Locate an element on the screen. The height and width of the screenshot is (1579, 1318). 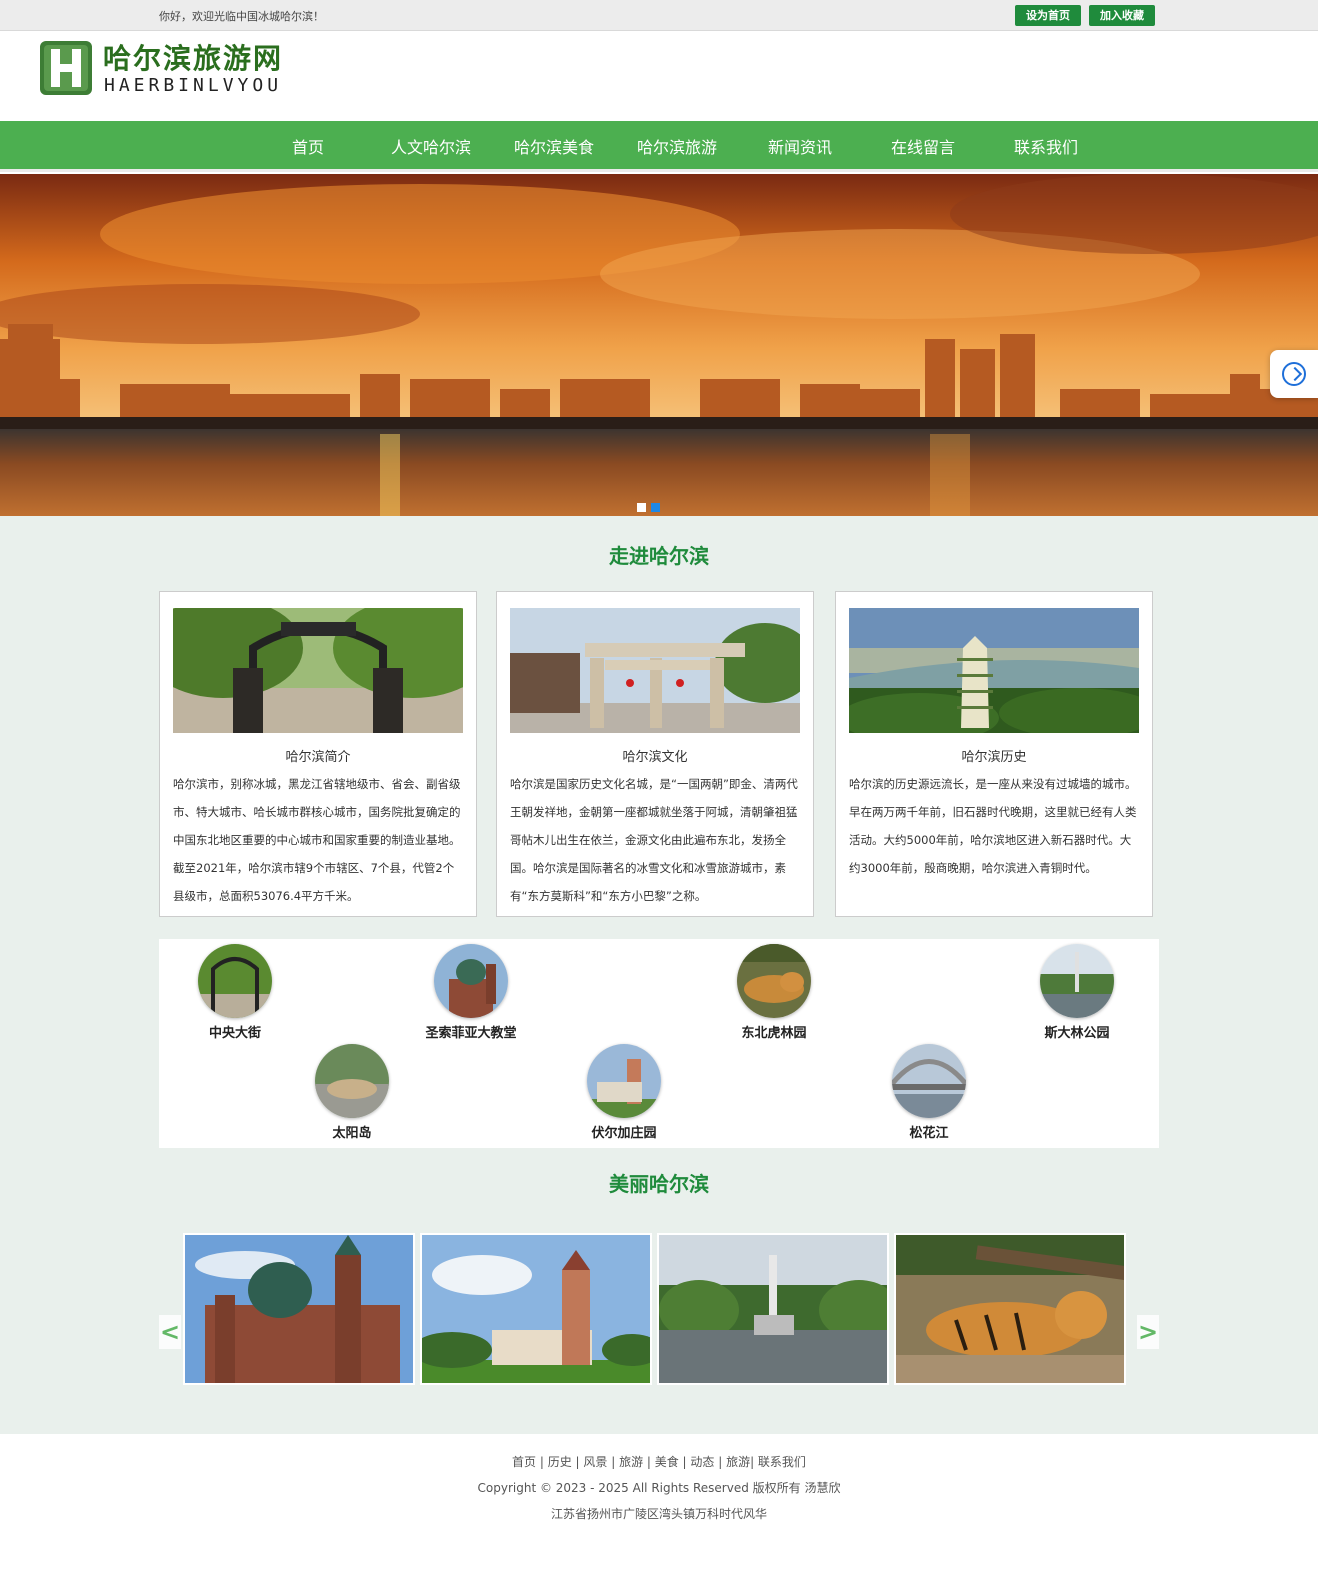
welcome-text: 你好，欢迎光临中国冰城哈尔滨！ is located at coordinates (241, 16).